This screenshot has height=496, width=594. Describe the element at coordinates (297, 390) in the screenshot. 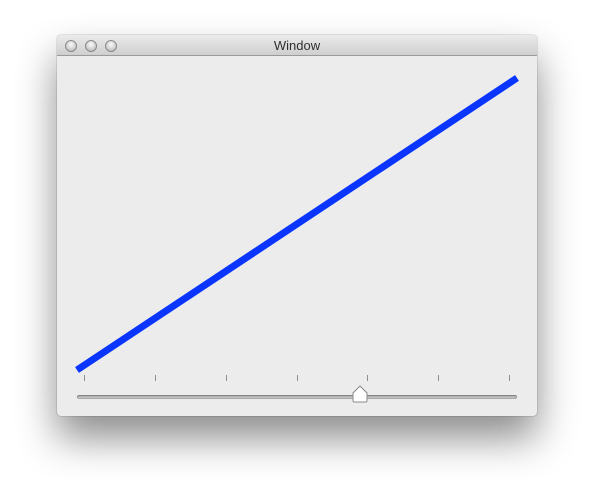

I see `horizontal-slider` at that location.